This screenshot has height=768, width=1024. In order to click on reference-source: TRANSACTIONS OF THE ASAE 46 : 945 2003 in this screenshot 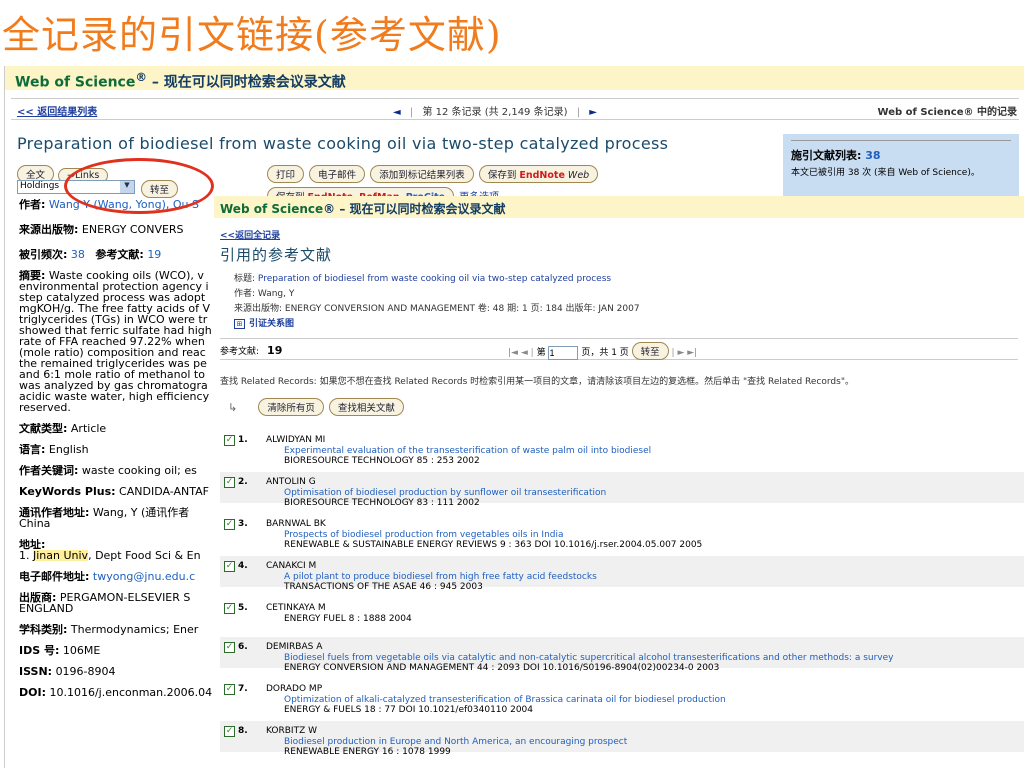, I will do `click(383, 587)`.